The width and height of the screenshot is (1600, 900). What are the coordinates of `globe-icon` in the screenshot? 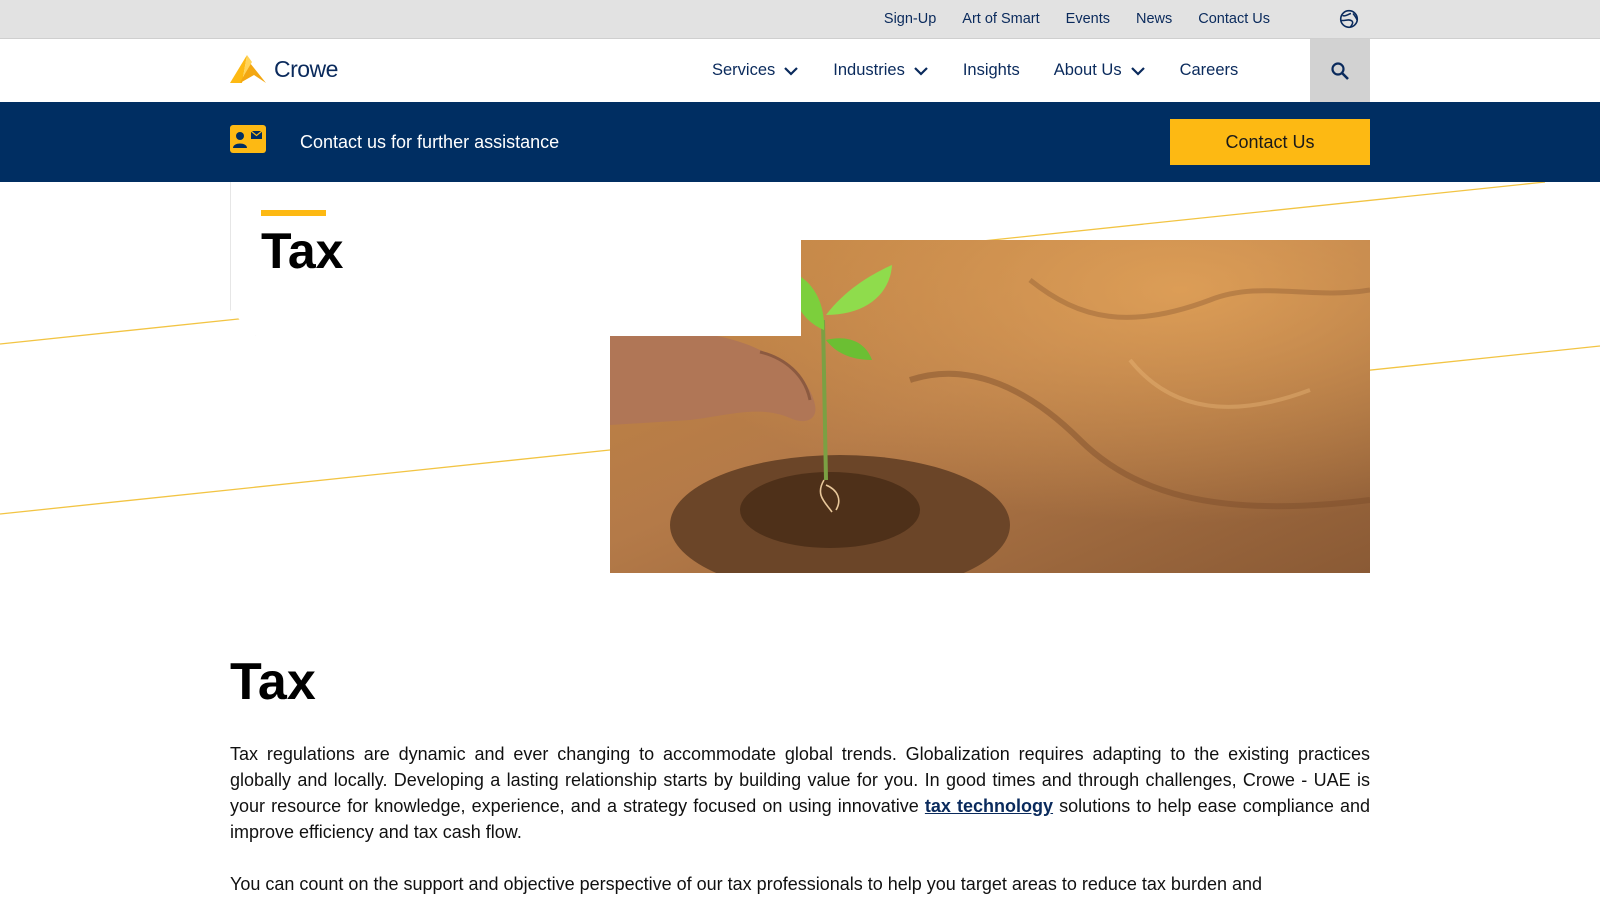 It's located at (1349, 19).